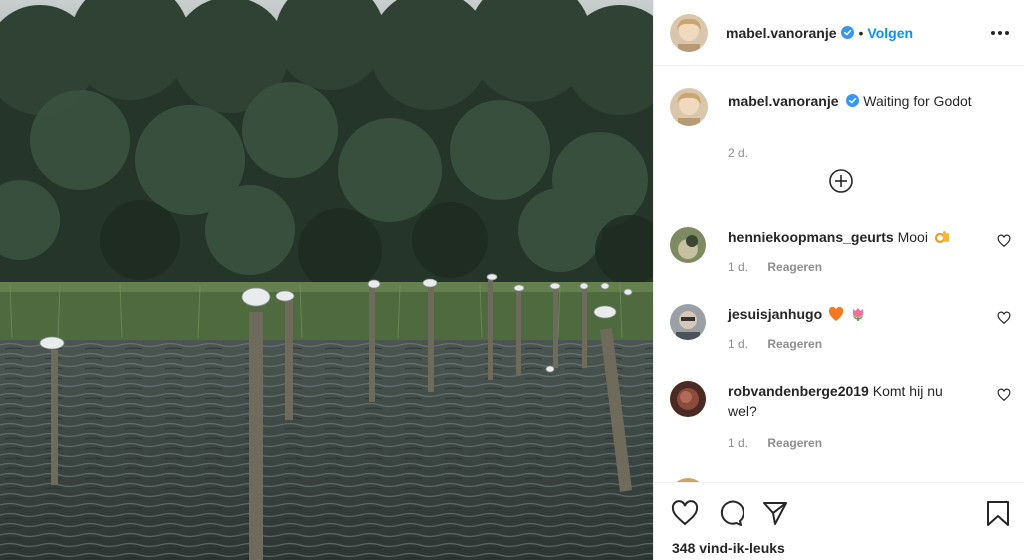  I want to click on comment-text-block: jesuisjanhugo, so click(850, 314).